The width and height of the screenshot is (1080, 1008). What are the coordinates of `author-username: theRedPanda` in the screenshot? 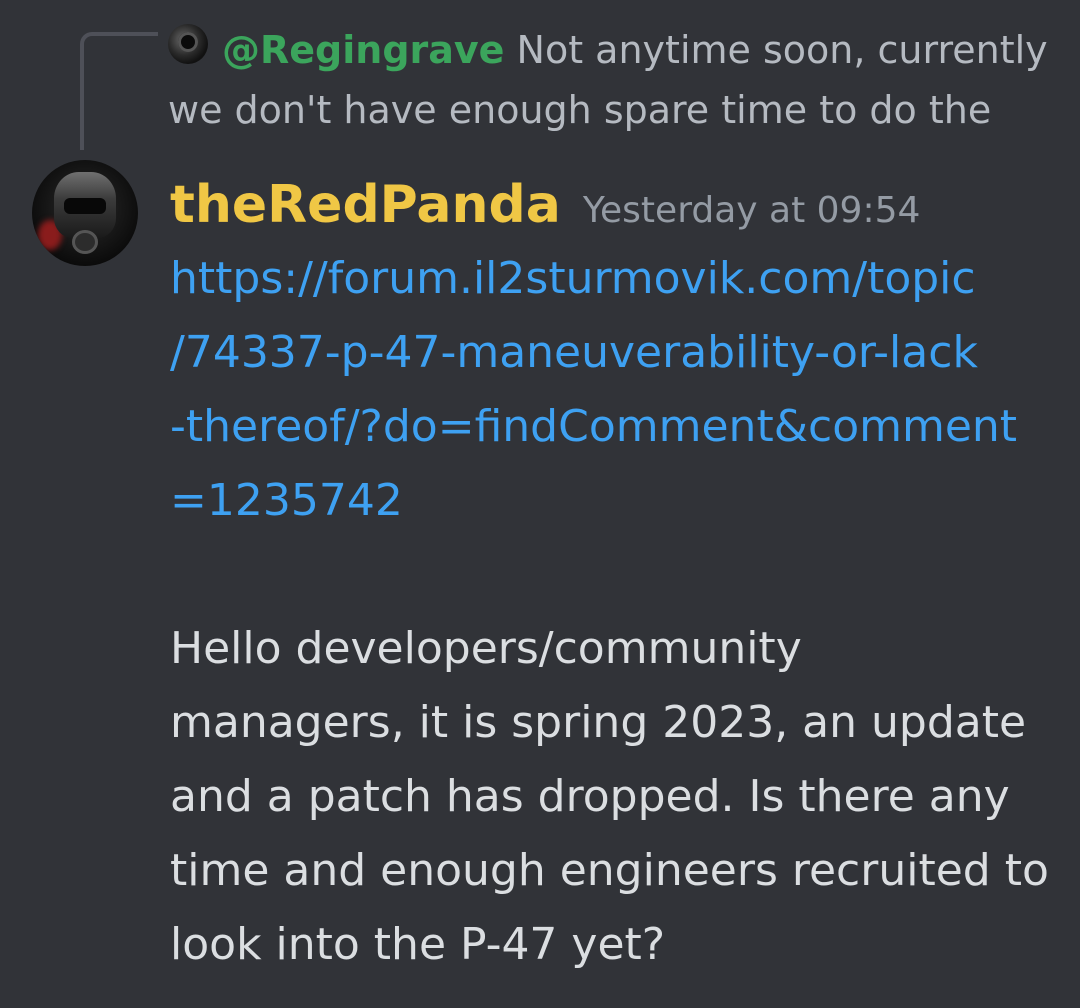 It's located at (365, 205).